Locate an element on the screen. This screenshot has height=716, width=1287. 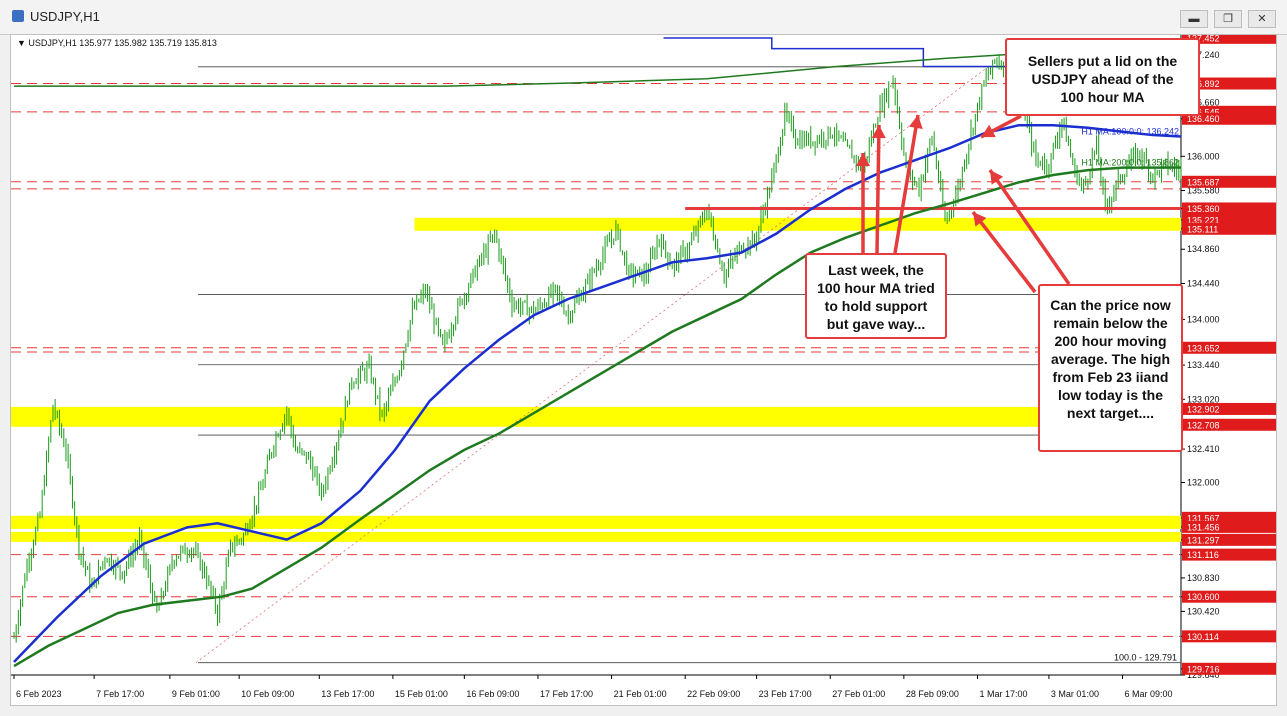
time-tick-label: 28 Feb 09:00 is located at coordinates (932, 694).